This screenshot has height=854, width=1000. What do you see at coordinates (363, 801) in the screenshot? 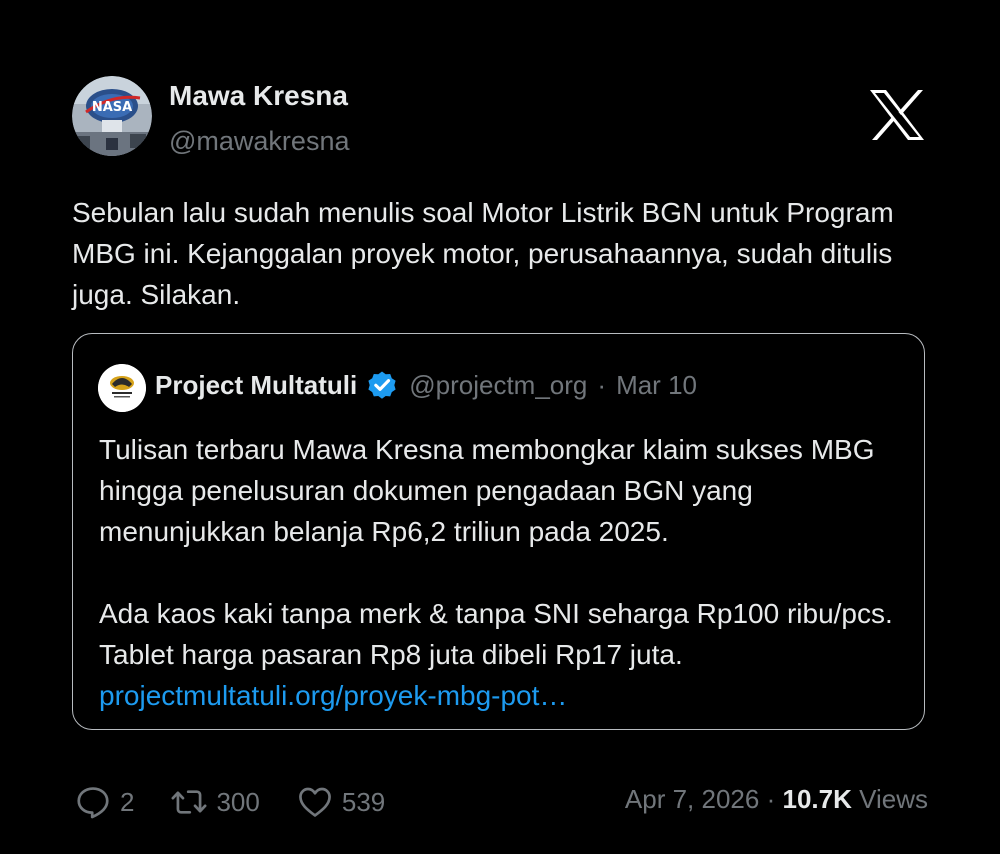
I see `like-count: 539` at bounding box center [363, 801].